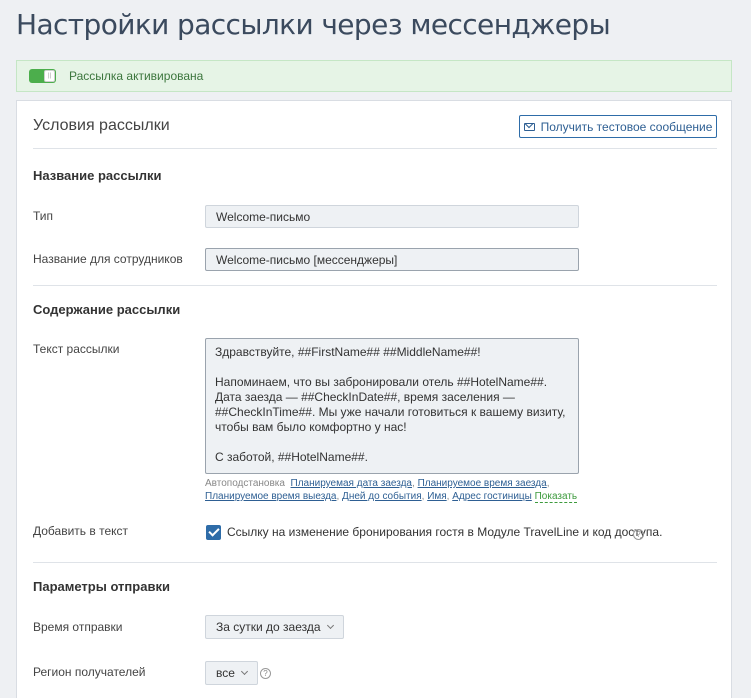 The image size is (751, 698). Describe the element at coordinates (97, 175) in the screenshot. I see `name-section-title: Название рассылки` at that location.